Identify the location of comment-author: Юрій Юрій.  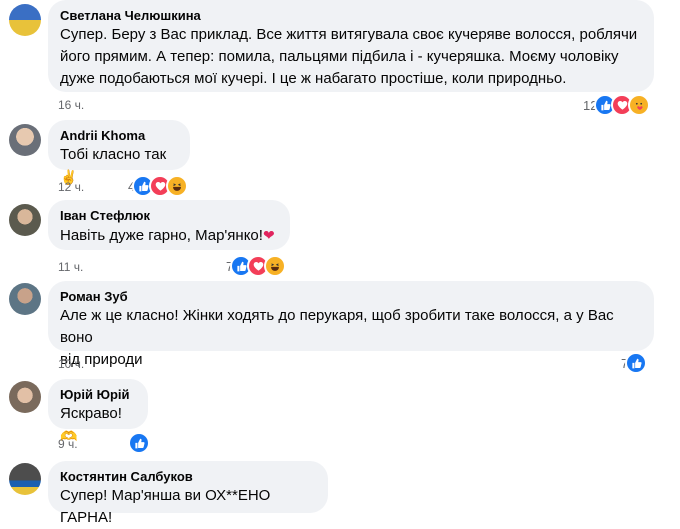
(98, 395).